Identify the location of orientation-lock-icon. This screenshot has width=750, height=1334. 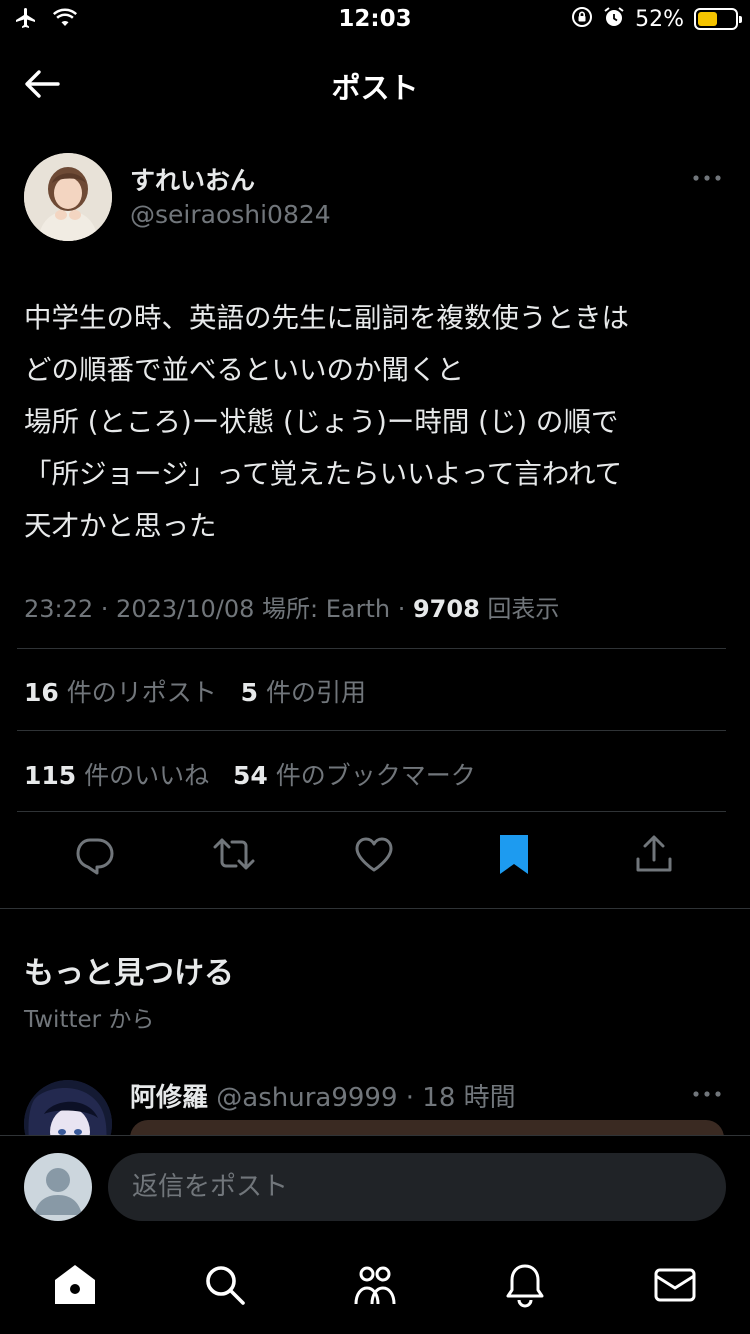
(582, 19).